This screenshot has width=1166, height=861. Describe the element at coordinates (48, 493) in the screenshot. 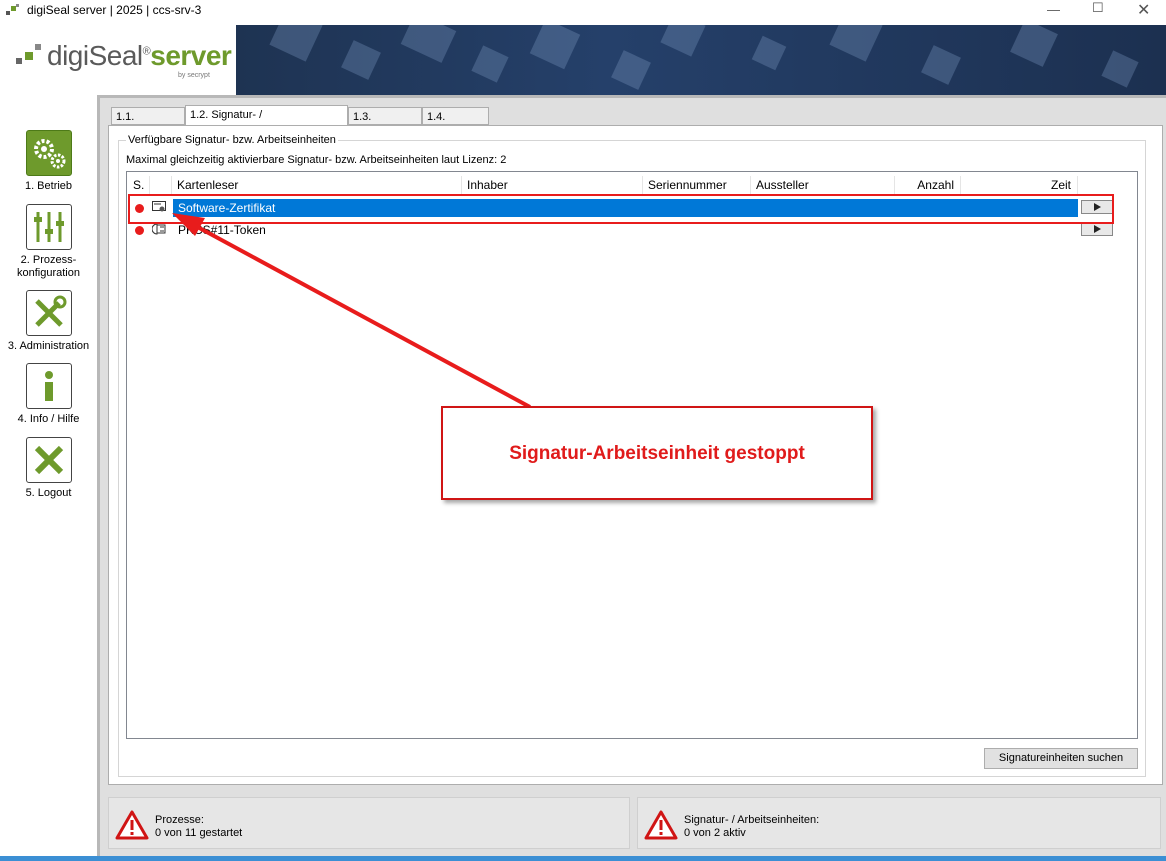

I see `sidebar-item-label: 5. Logout` at that location.